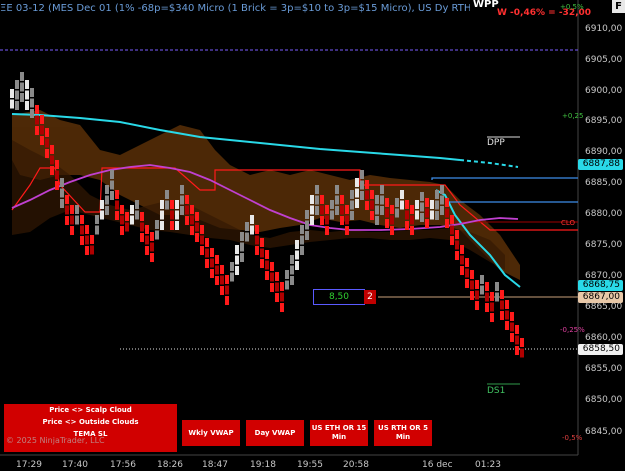  Describe the element at coordinates (211, 433) in the screenshot. I see `weekly-vwap-button: Wkly VWAP` at that location.